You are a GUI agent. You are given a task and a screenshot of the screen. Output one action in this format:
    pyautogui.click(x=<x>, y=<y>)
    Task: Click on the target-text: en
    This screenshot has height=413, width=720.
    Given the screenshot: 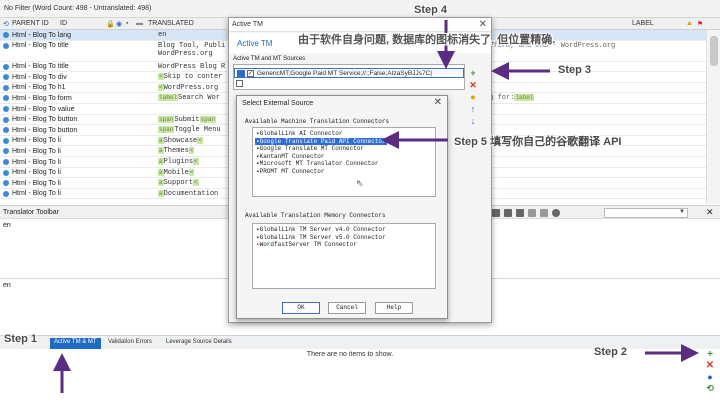 What is the action you would take?
    pyautogui.click(x=7, y=285)
    